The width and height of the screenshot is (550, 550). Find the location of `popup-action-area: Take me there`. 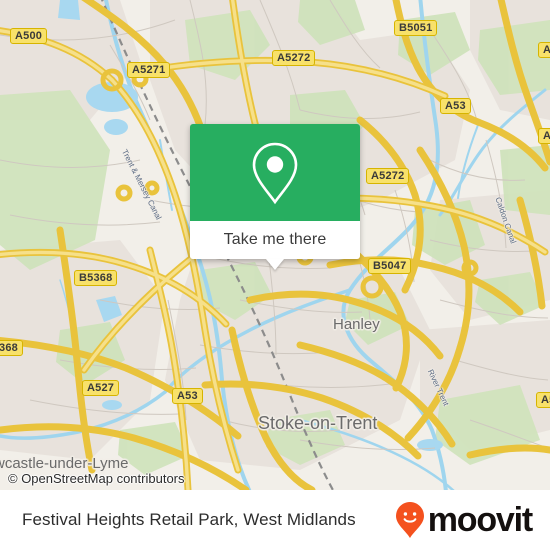

popup-action-area: Take me there is located at coordinates (275, 245).